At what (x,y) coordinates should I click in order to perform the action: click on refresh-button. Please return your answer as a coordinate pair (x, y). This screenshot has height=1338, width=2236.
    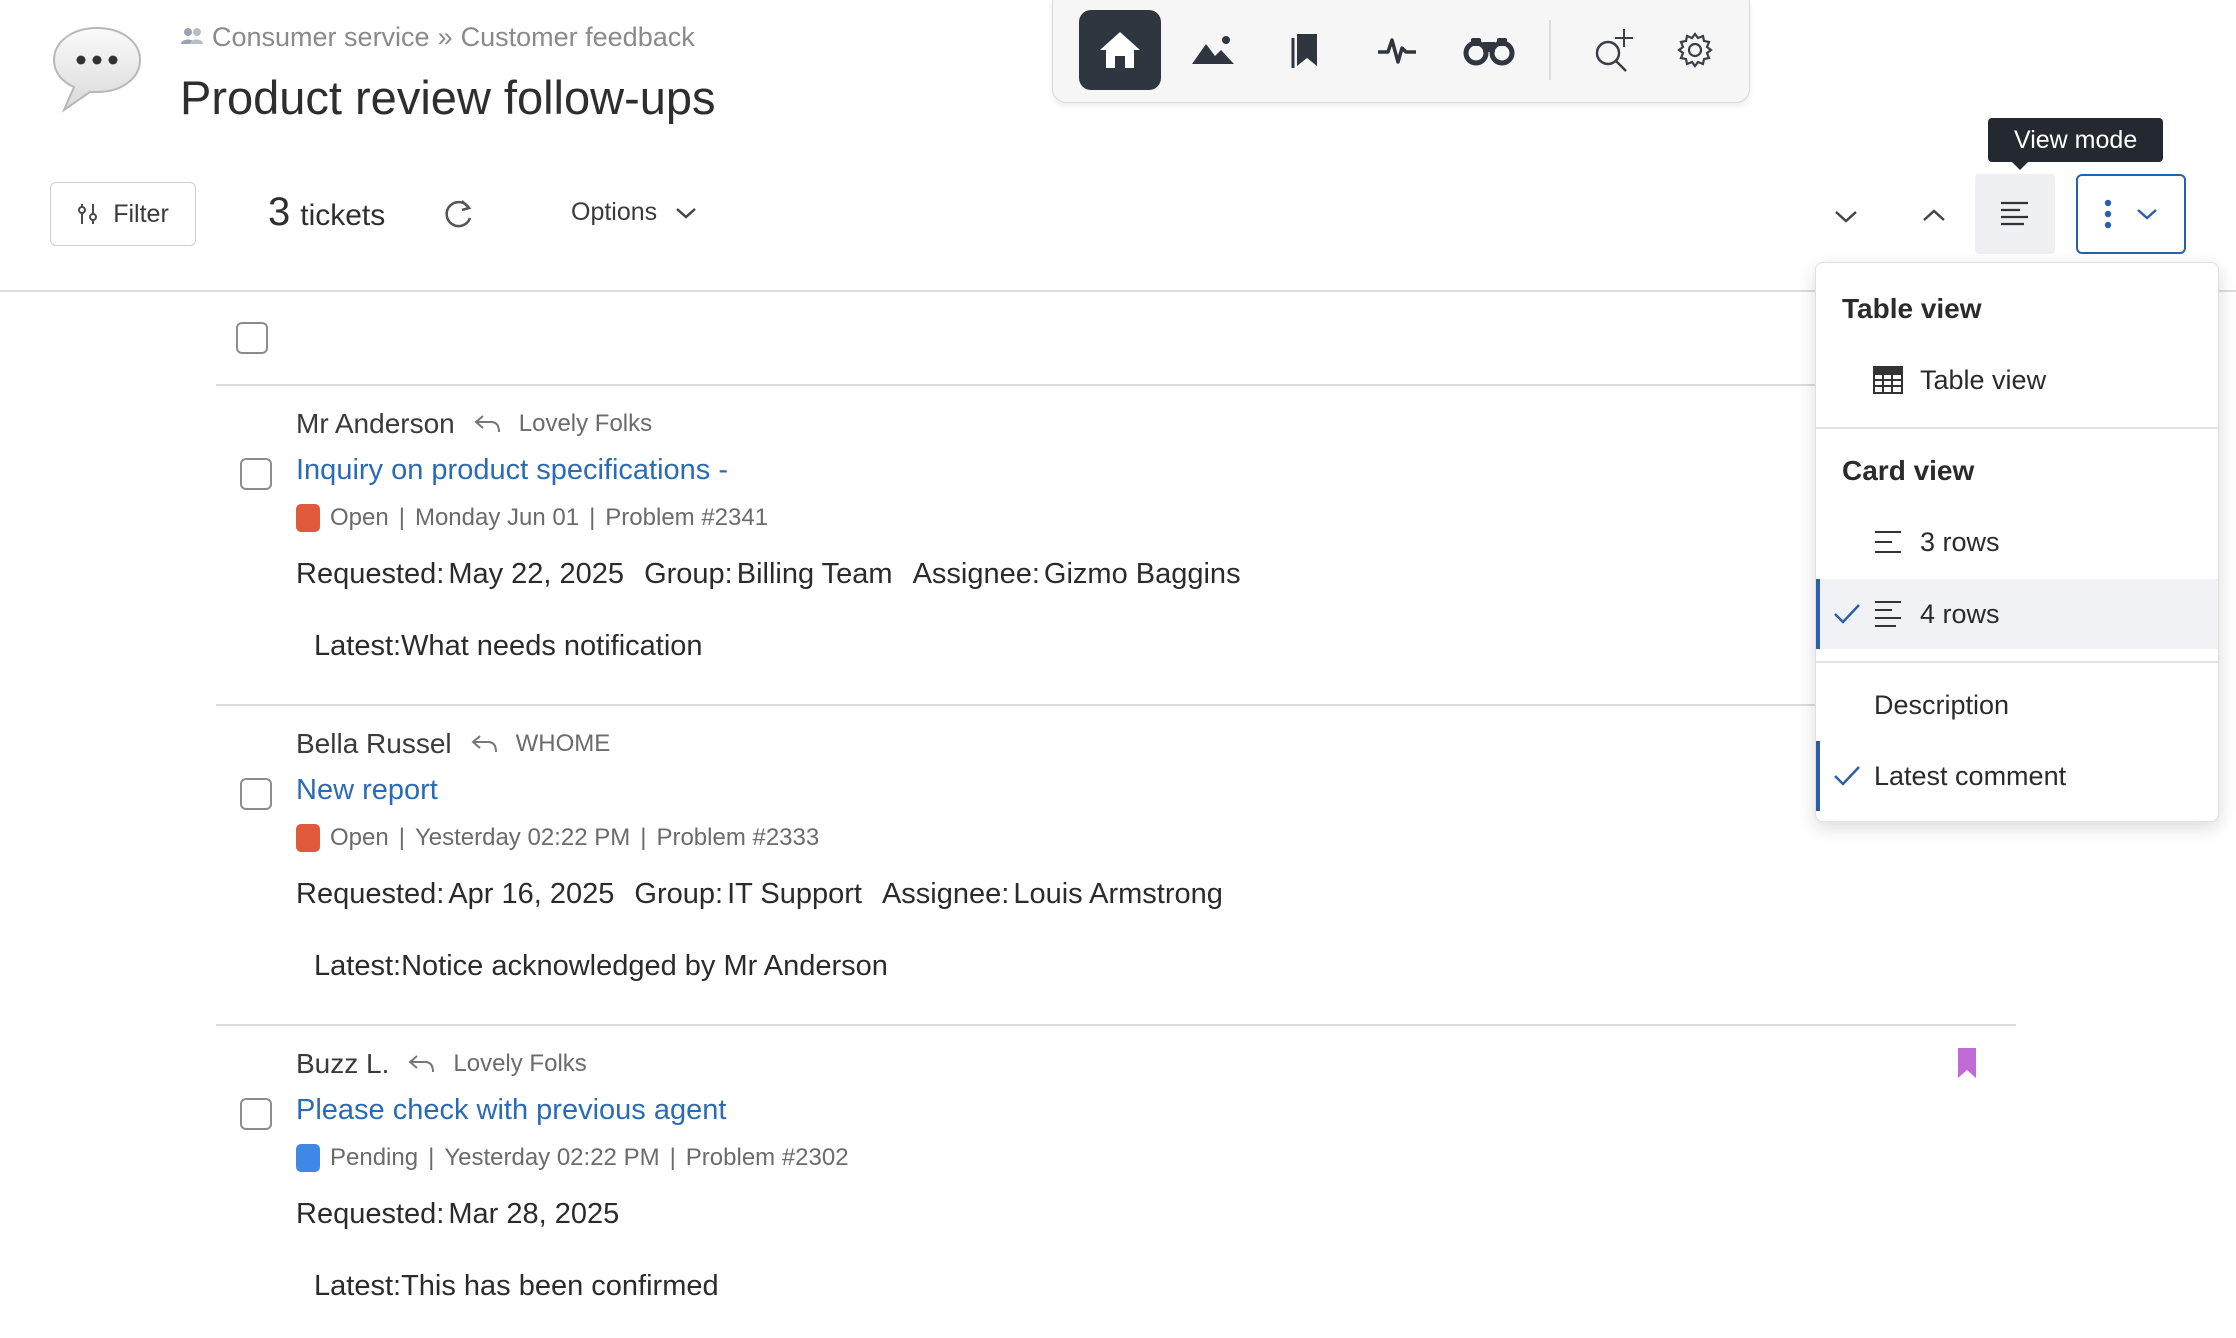
    Looking at the image, I should click on (458, 214).